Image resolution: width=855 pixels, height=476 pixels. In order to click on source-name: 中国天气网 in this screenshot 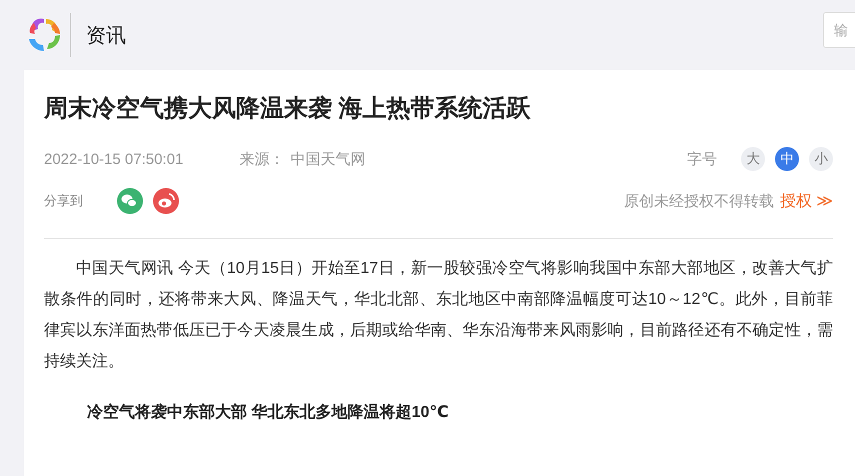, I will do `click(328, 159)`.